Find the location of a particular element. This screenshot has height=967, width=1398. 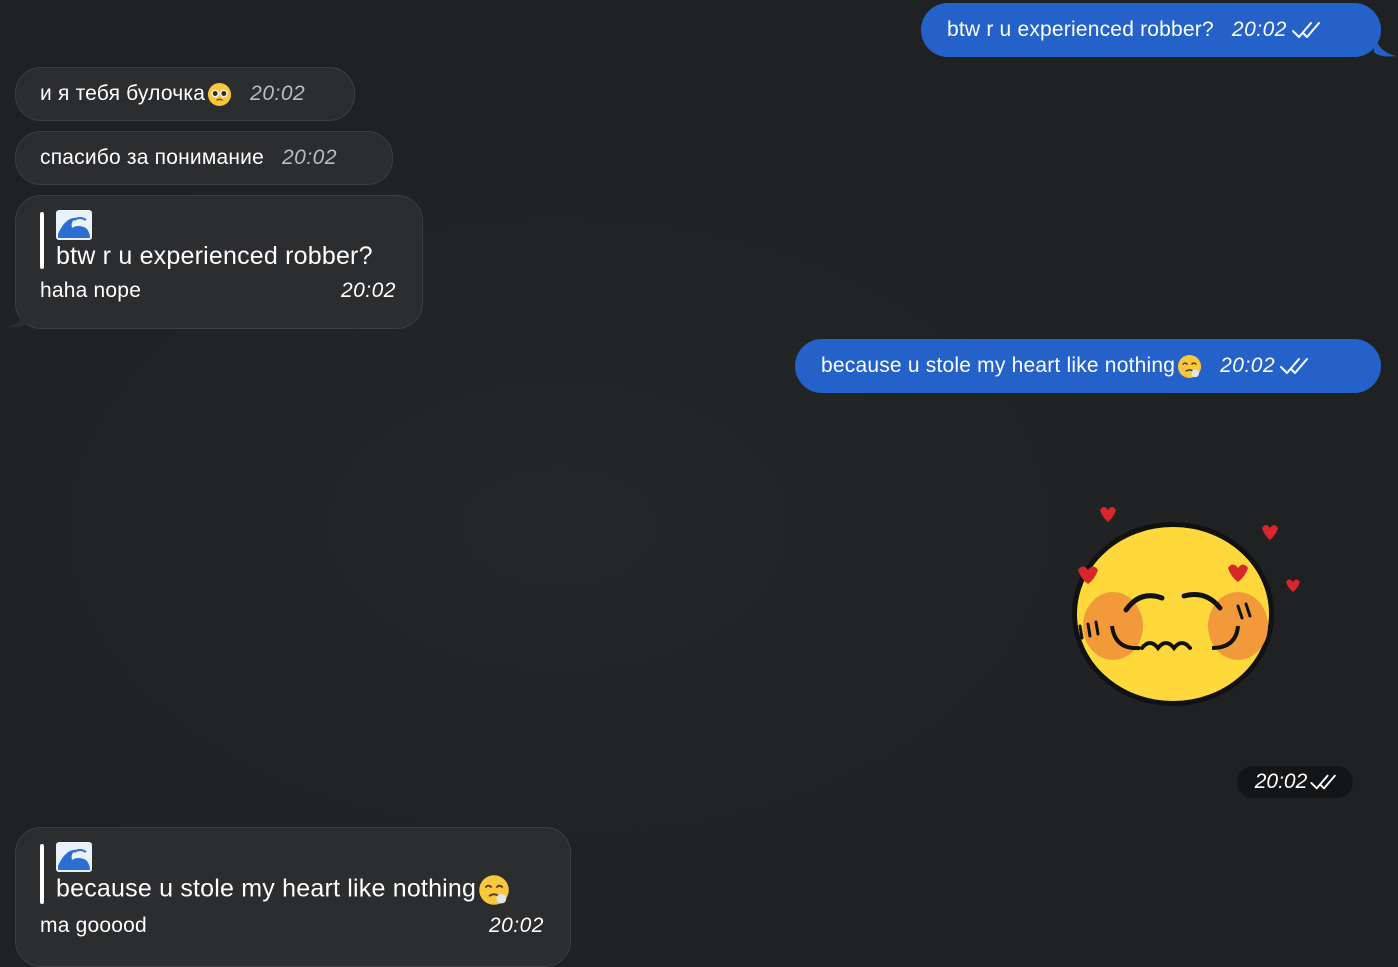

message-text: haha nope is located at coordinates (91, 290).